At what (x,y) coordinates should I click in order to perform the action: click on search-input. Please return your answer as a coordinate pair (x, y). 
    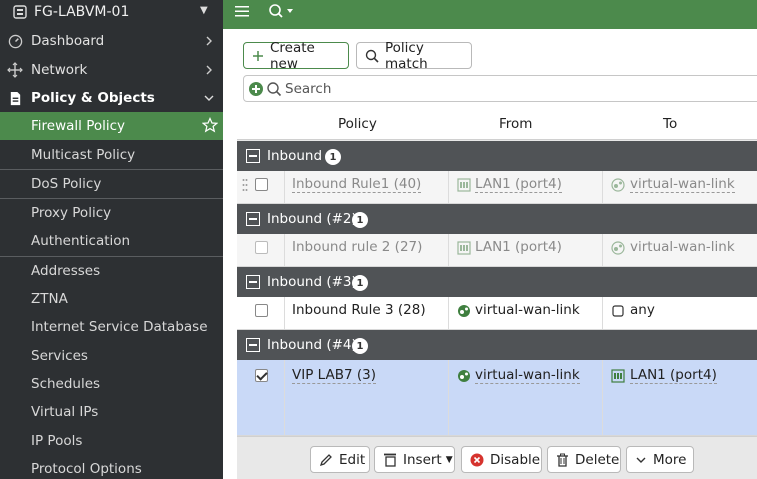
    Looking at the image, I should click on (435, 89).